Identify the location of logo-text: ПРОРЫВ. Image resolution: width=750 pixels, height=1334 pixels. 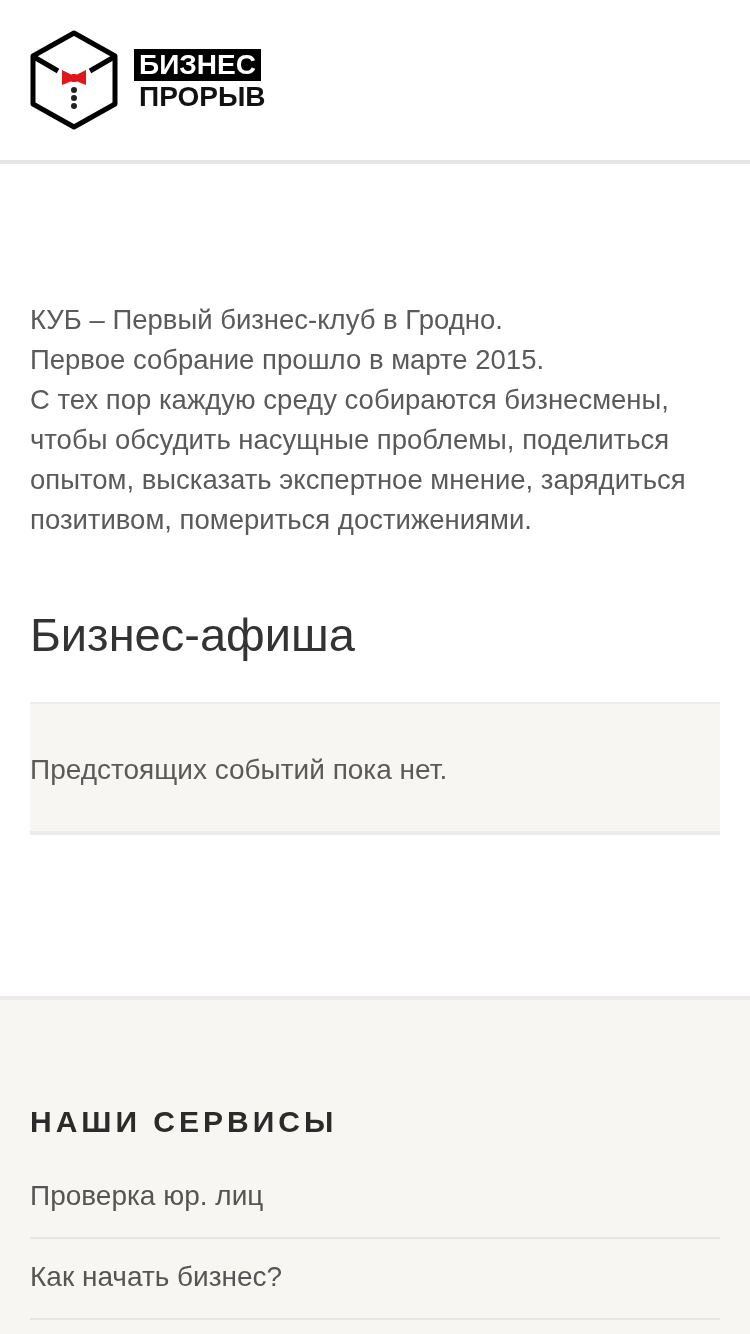
(202, 97).